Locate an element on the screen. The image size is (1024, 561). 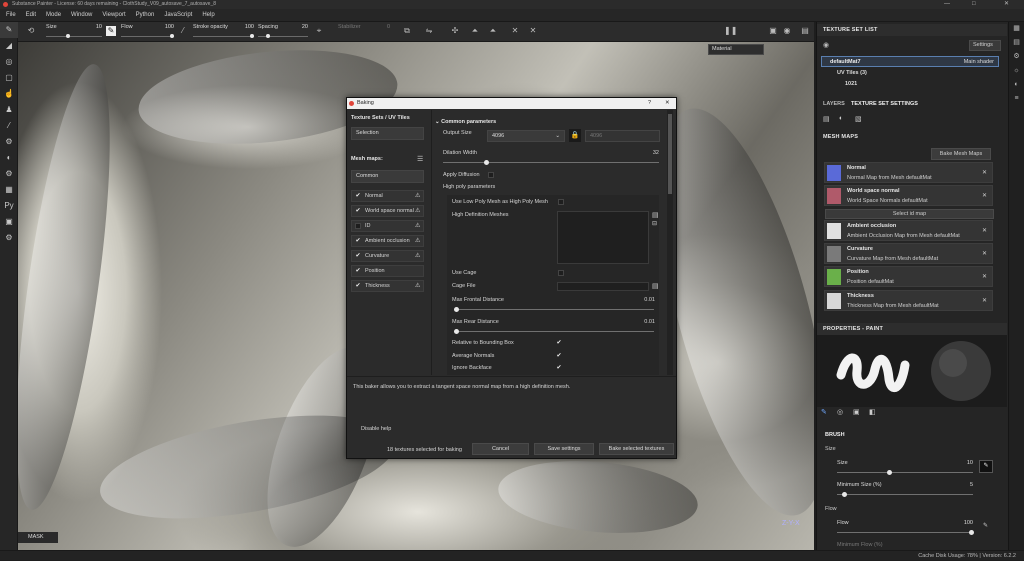
texture-set-row: defaultMat7 Main shader is located at coordinates (910, 61).